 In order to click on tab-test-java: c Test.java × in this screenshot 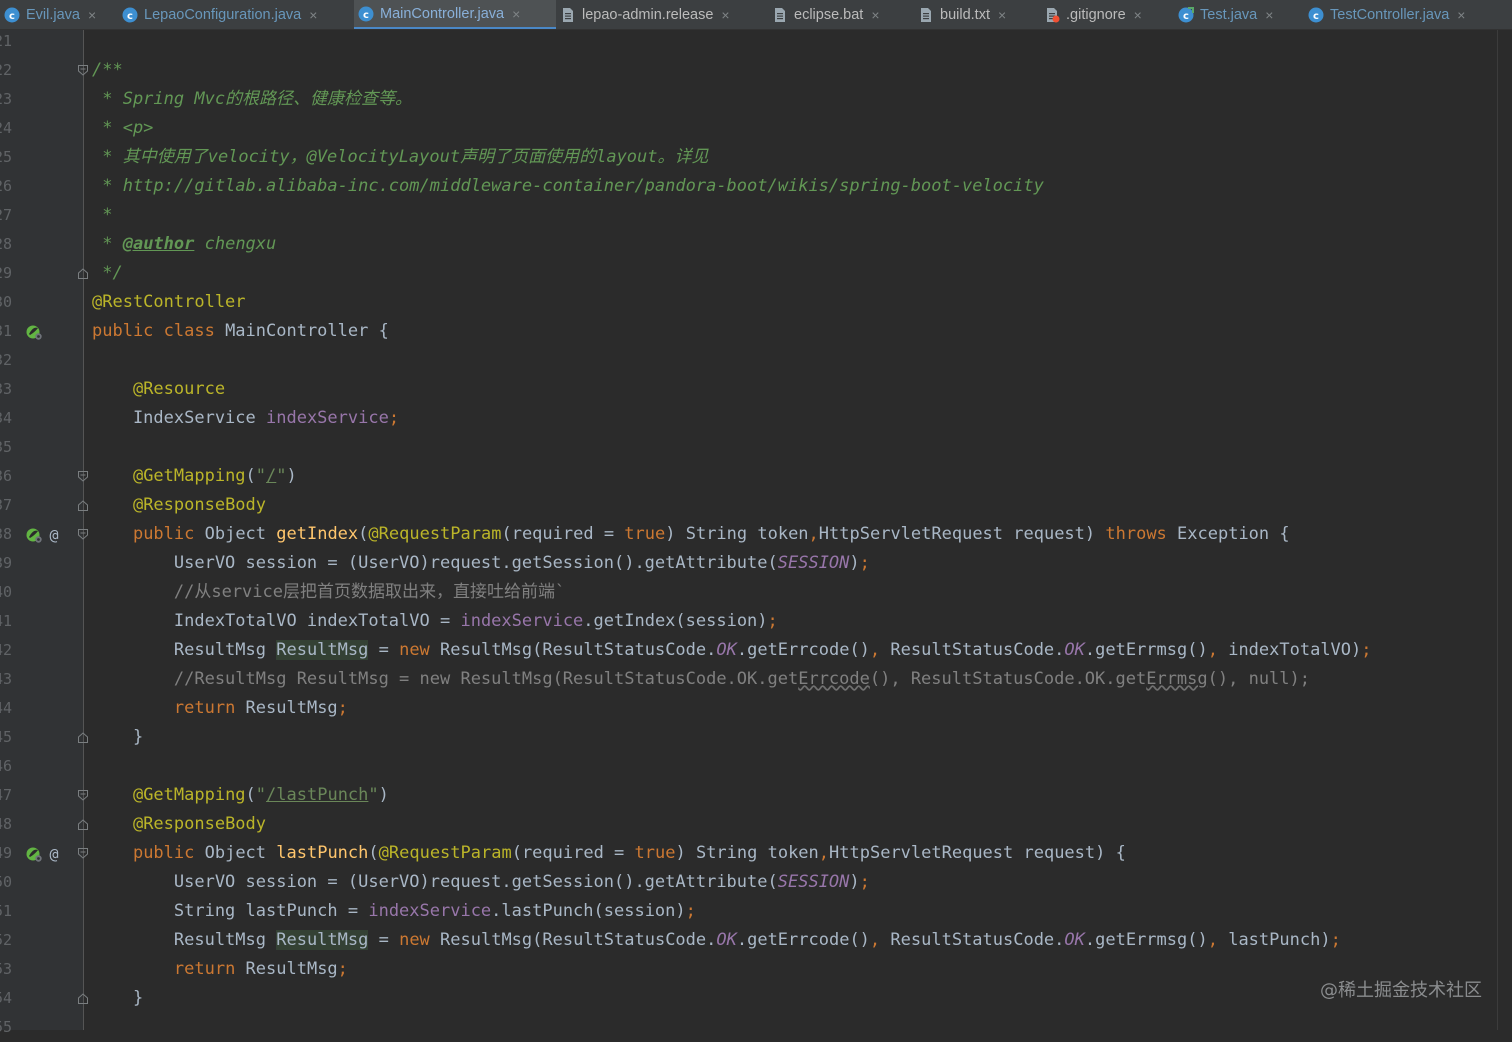, I will do `click(1239, 14)`.